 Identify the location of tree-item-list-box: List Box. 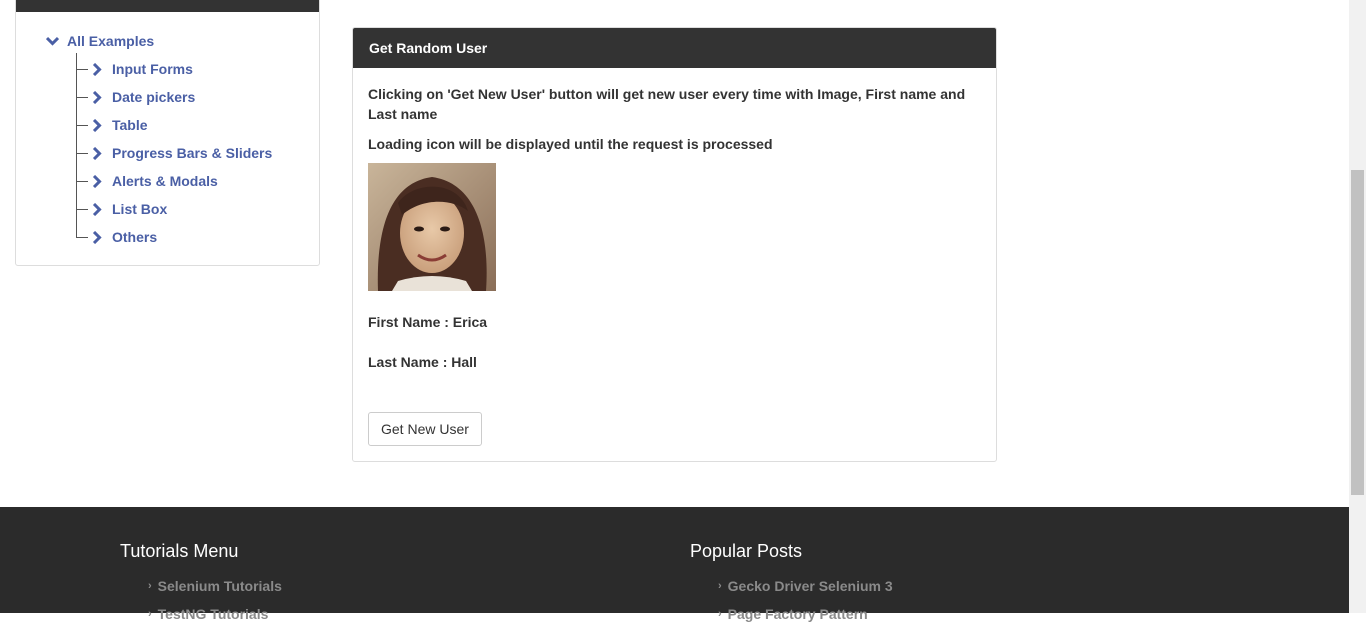
(121, 209).